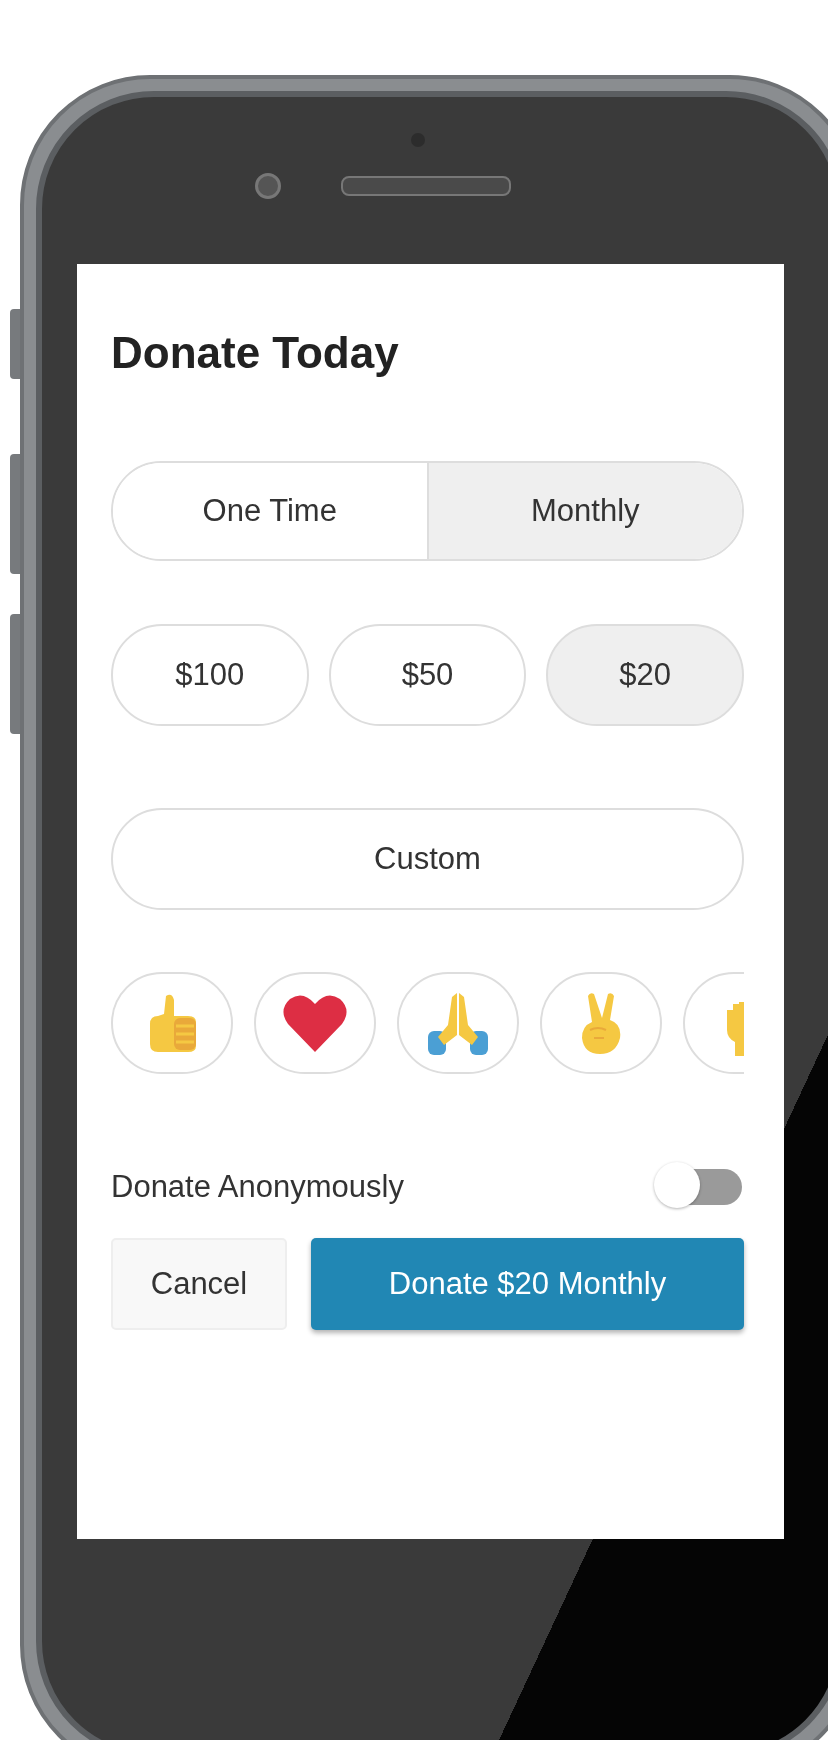  I want to click on amount-option: $20, so click(645, 675).